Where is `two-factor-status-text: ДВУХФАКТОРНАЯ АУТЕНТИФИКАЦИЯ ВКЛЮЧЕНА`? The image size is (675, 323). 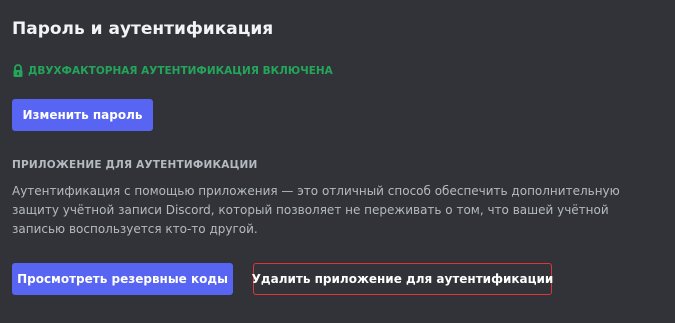 two-factor-status-text: ДВУХФАКТОРНАЯ АУТЕНТИФИКАЦИЯ ВКЛЮЧЕНА is located at coordinates (180, 71).